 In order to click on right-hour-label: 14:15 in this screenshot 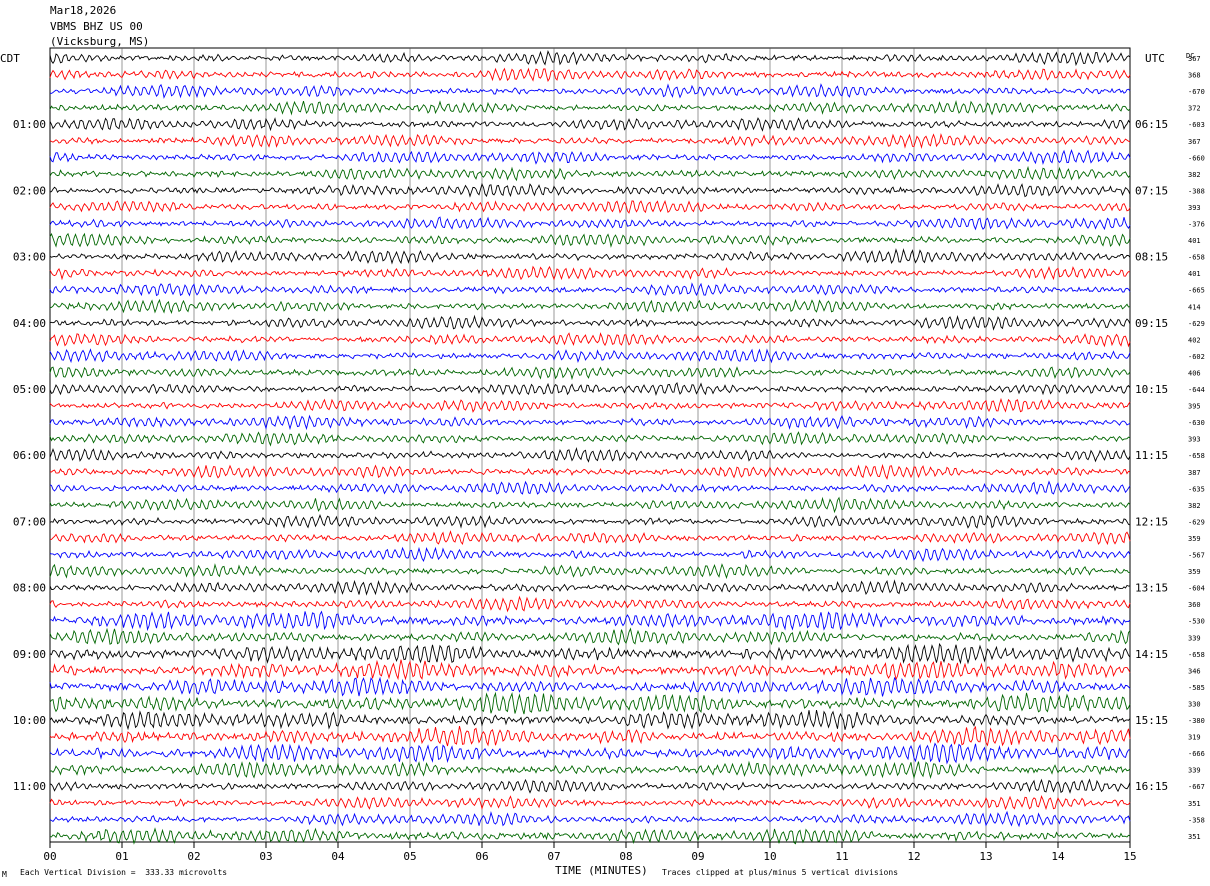, I will do `click(1151, 654)`.